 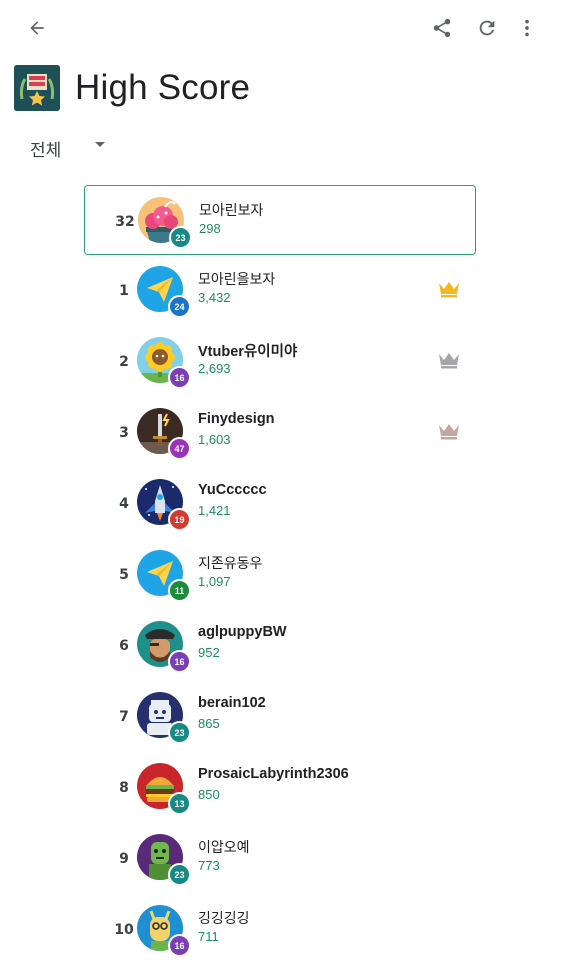 I want to click on player-name: 이압오예, so click(x=224, y=848).